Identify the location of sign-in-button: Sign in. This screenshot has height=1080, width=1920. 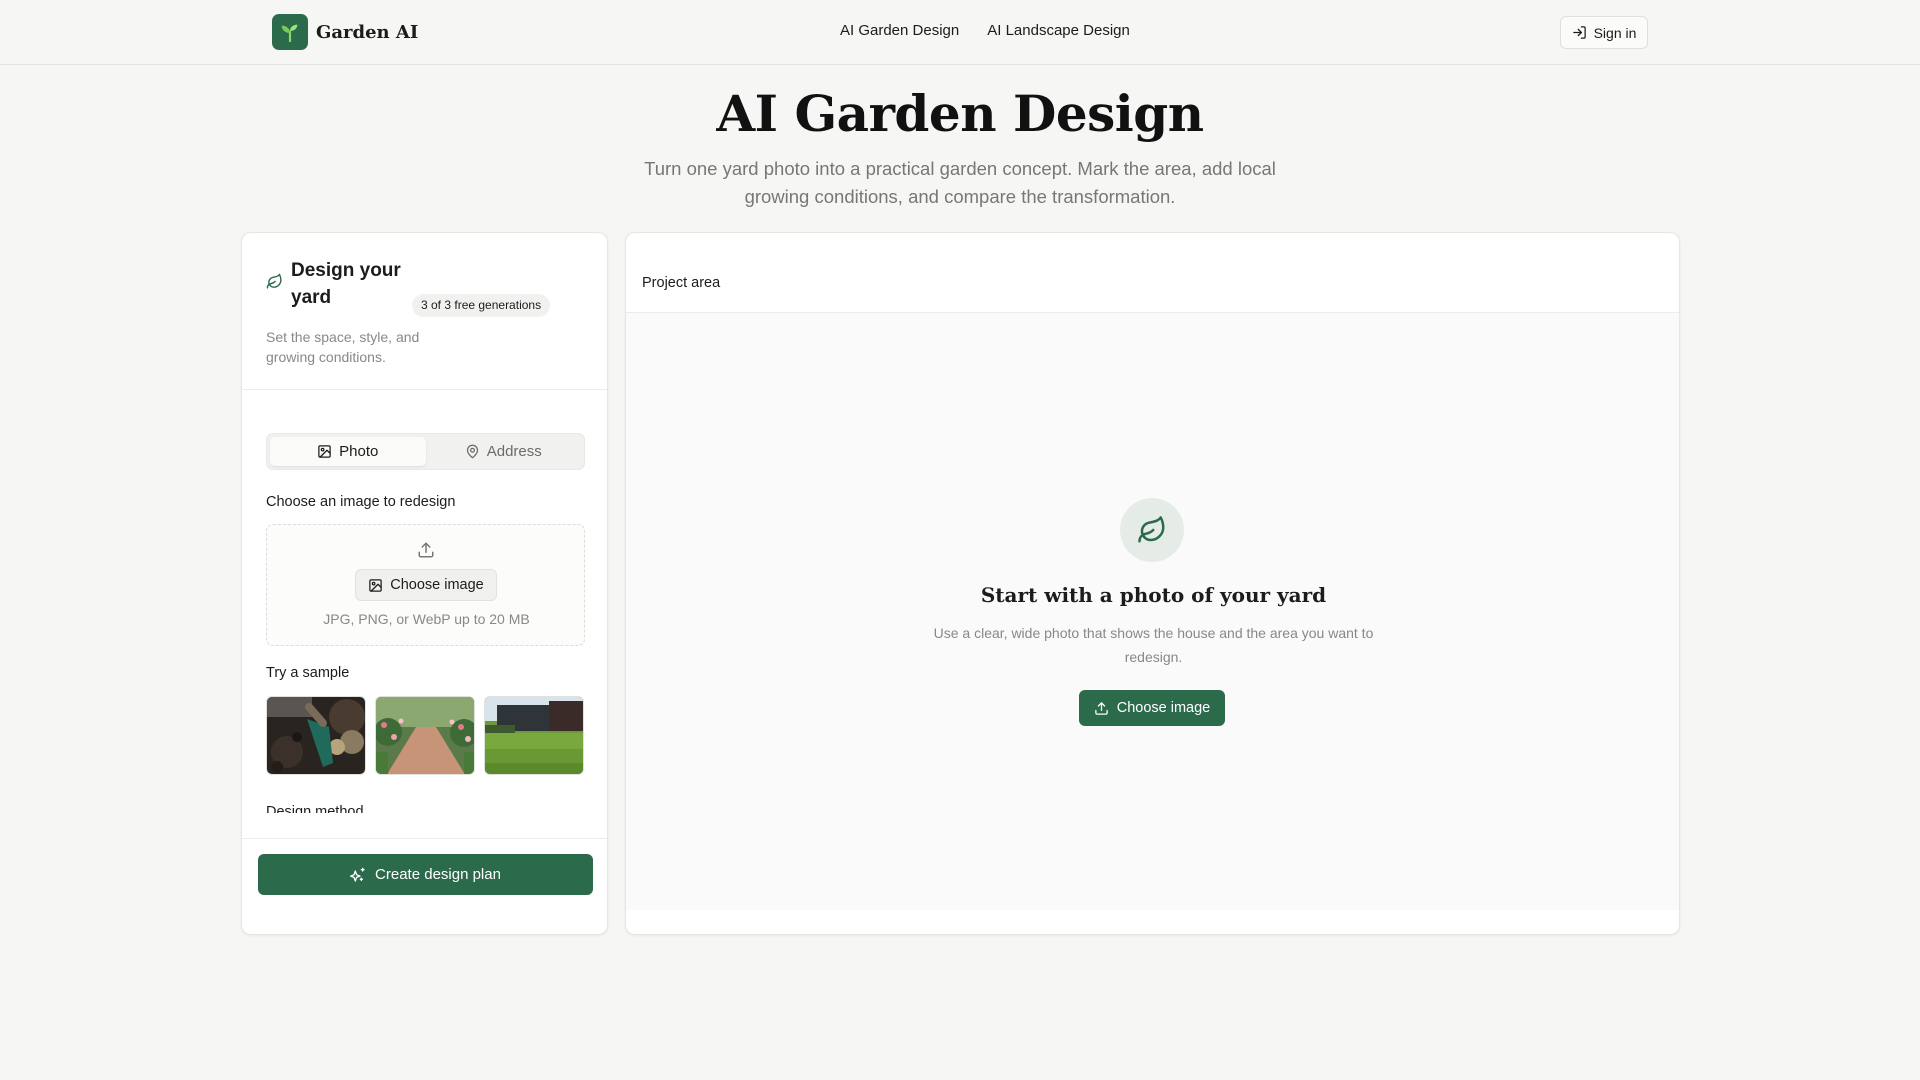
(1604, 32).